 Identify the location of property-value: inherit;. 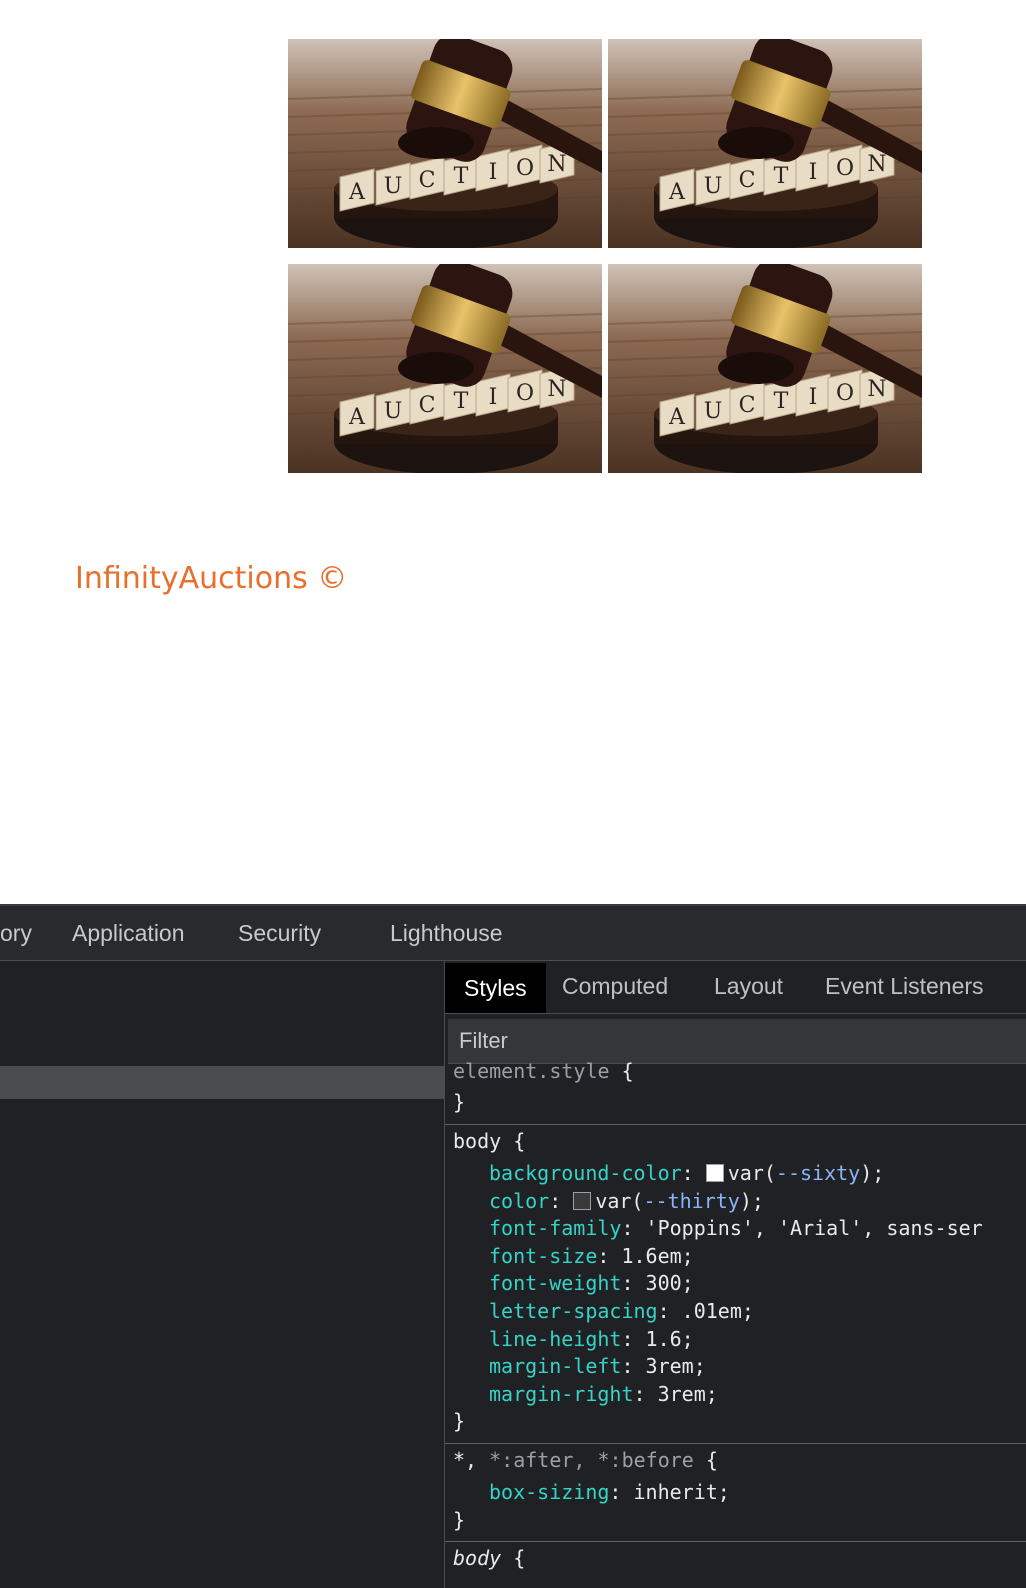
(681, 1492).